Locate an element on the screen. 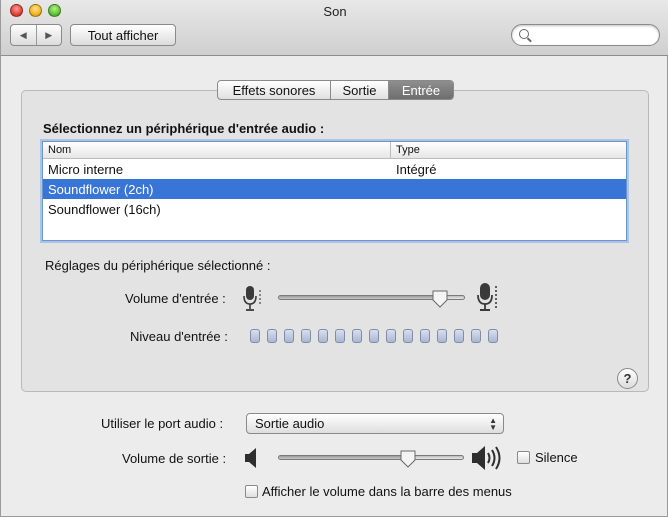 The image size is (668, 517). table-header: Nom Type is located at coordinates (334, 150).